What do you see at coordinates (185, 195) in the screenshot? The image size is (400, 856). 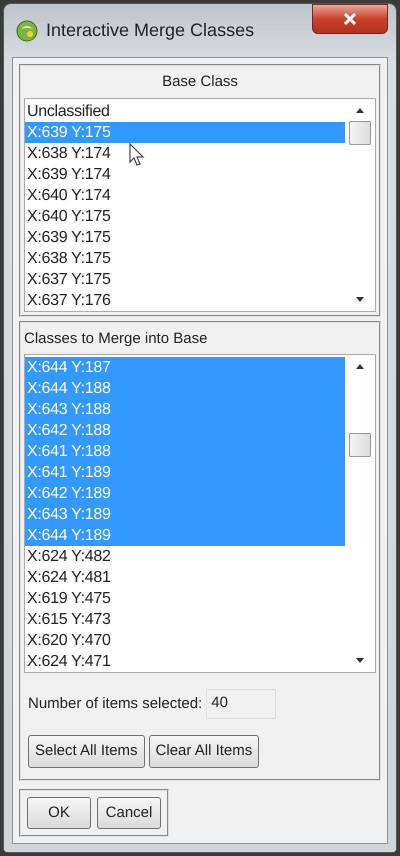 I see `list-item: X:640 Y:174` at bounding box center [185, 195].